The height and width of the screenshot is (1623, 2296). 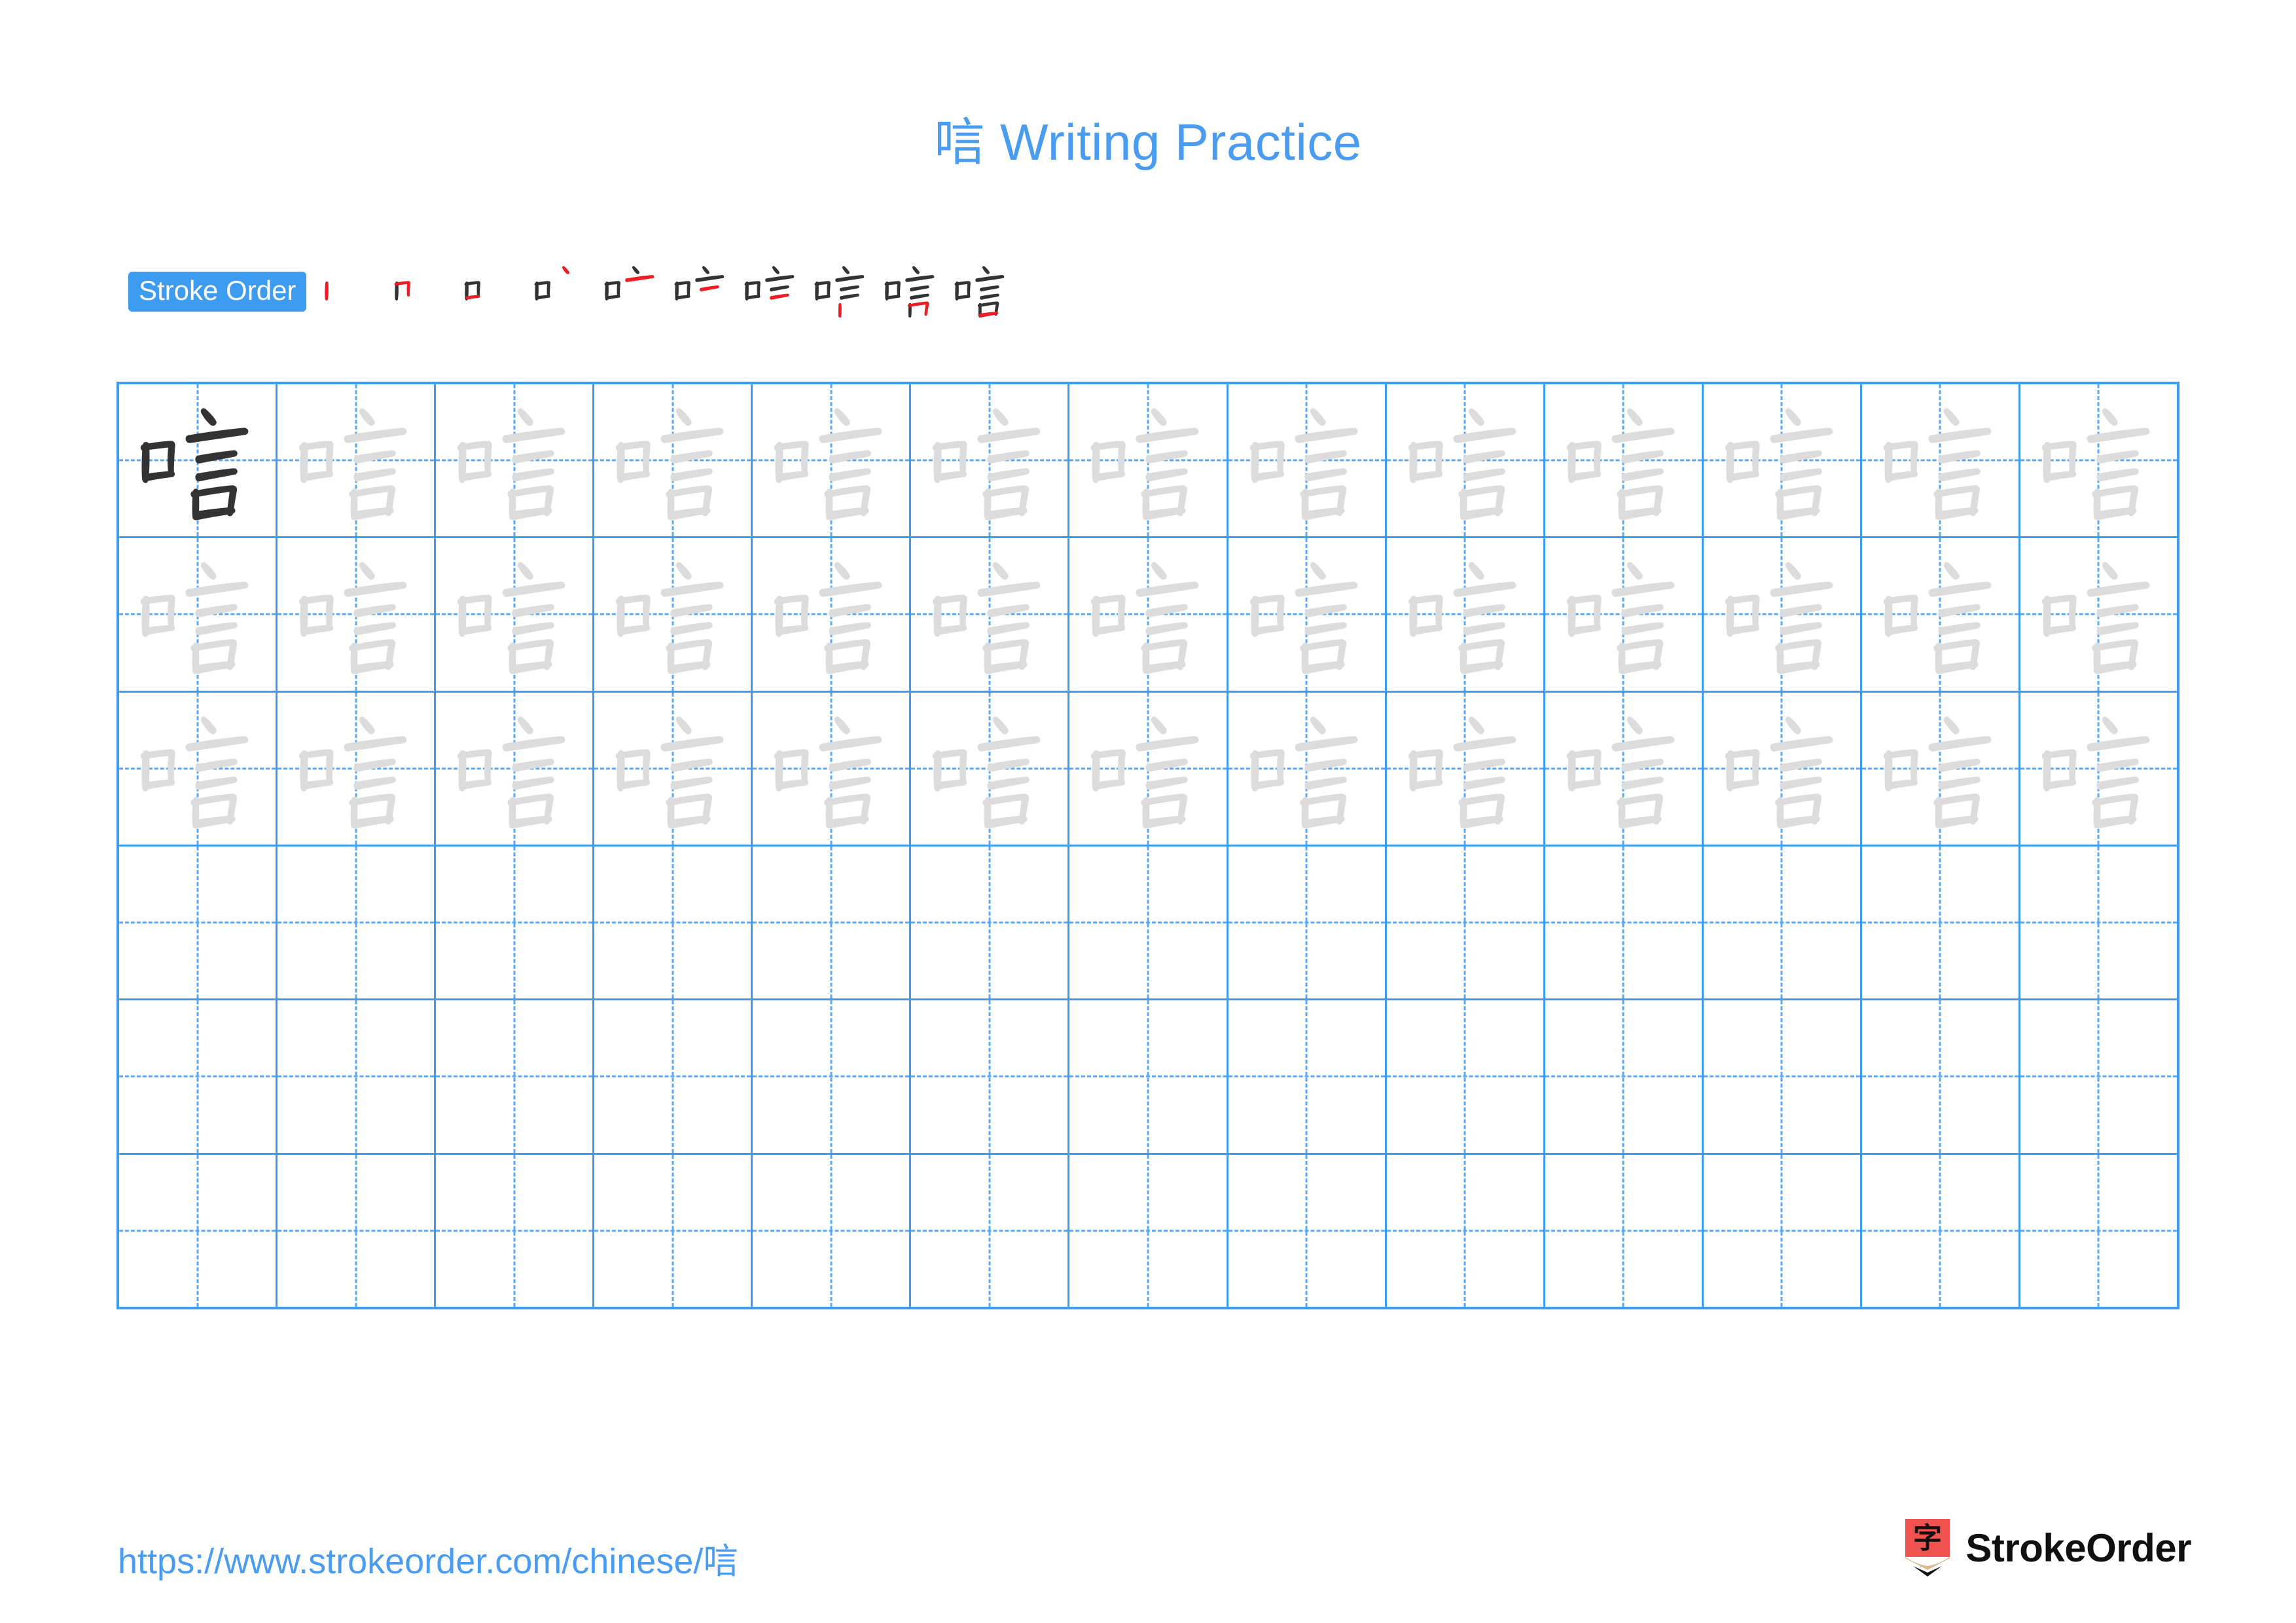 I want to click on model-character, so click(x=197, y=460).